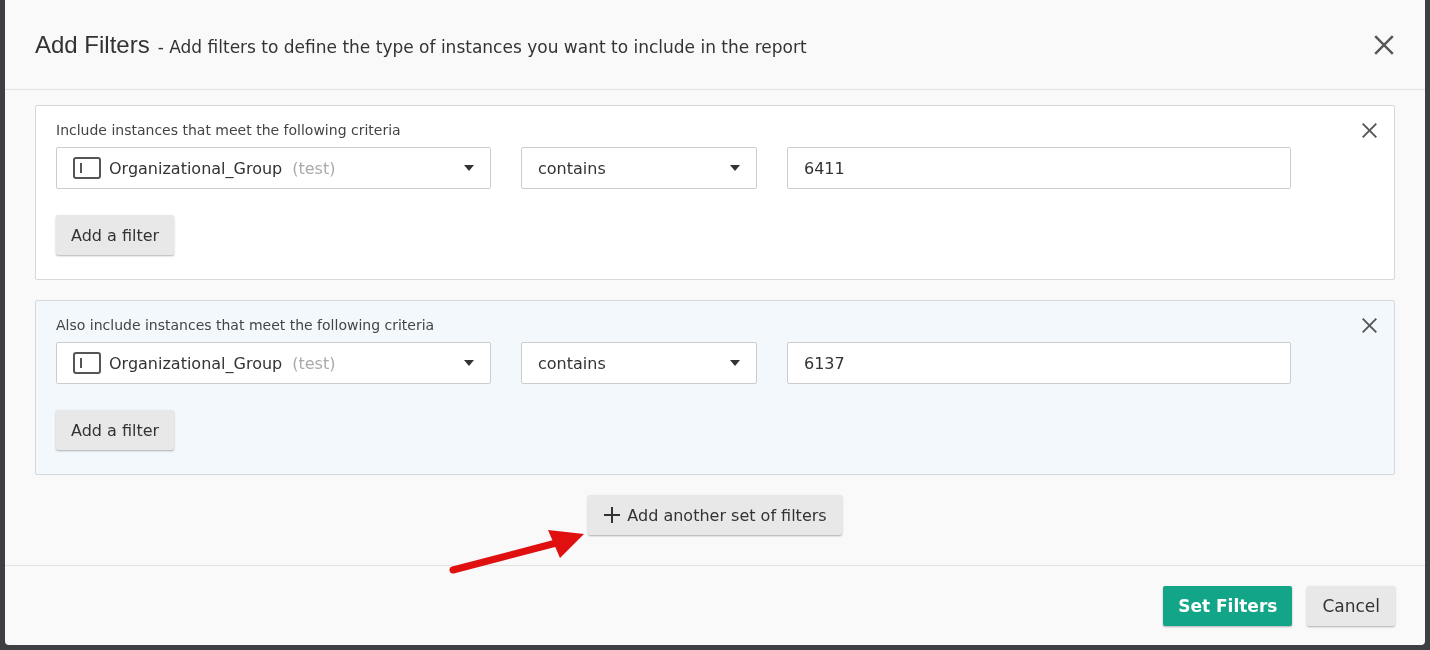 The height and width of the screenshot is (650, 1430). I want to click on filter-set-label: Also include instances that meet the following criteria, so click(245, 325).